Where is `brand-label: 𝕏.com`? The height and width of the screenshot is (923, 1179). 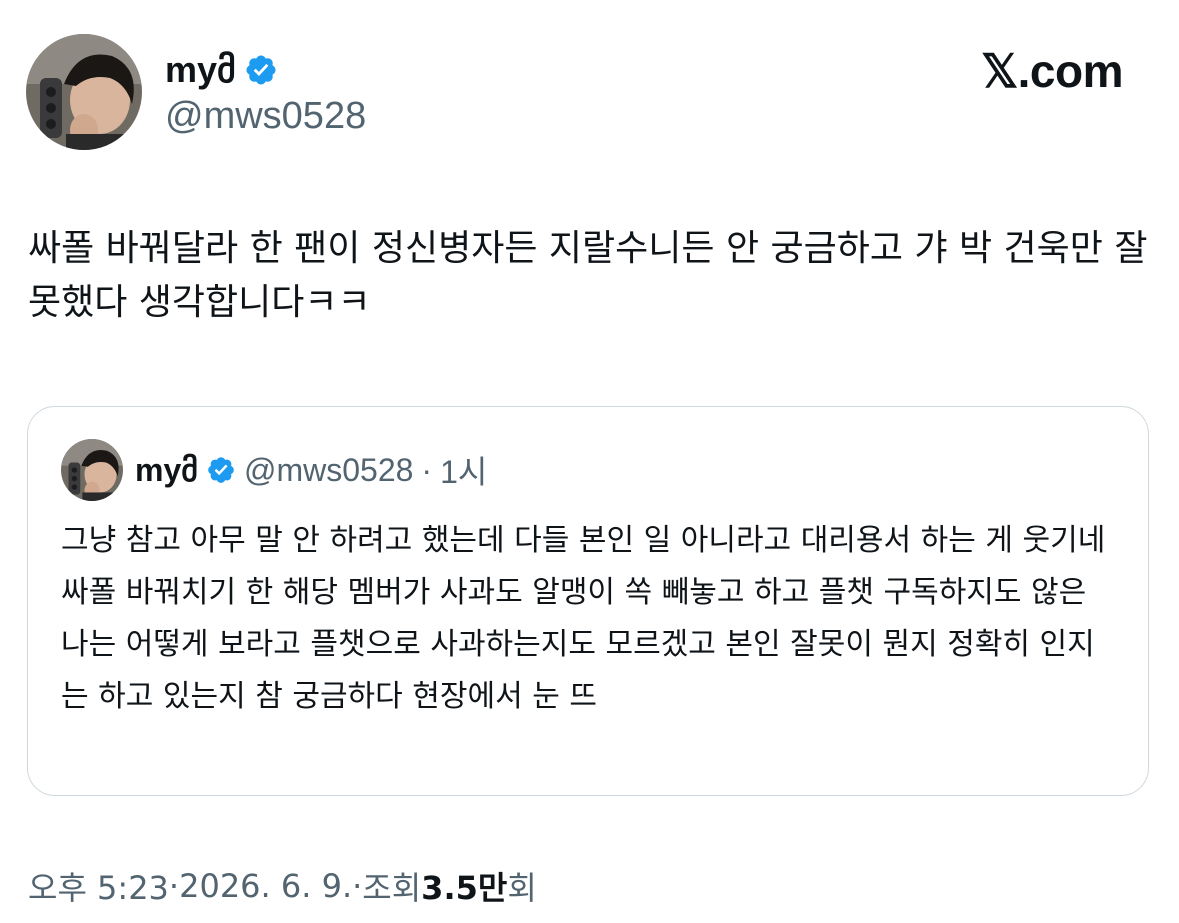
brand-label: 𝕏.com is located at coordinates (1052, 71).